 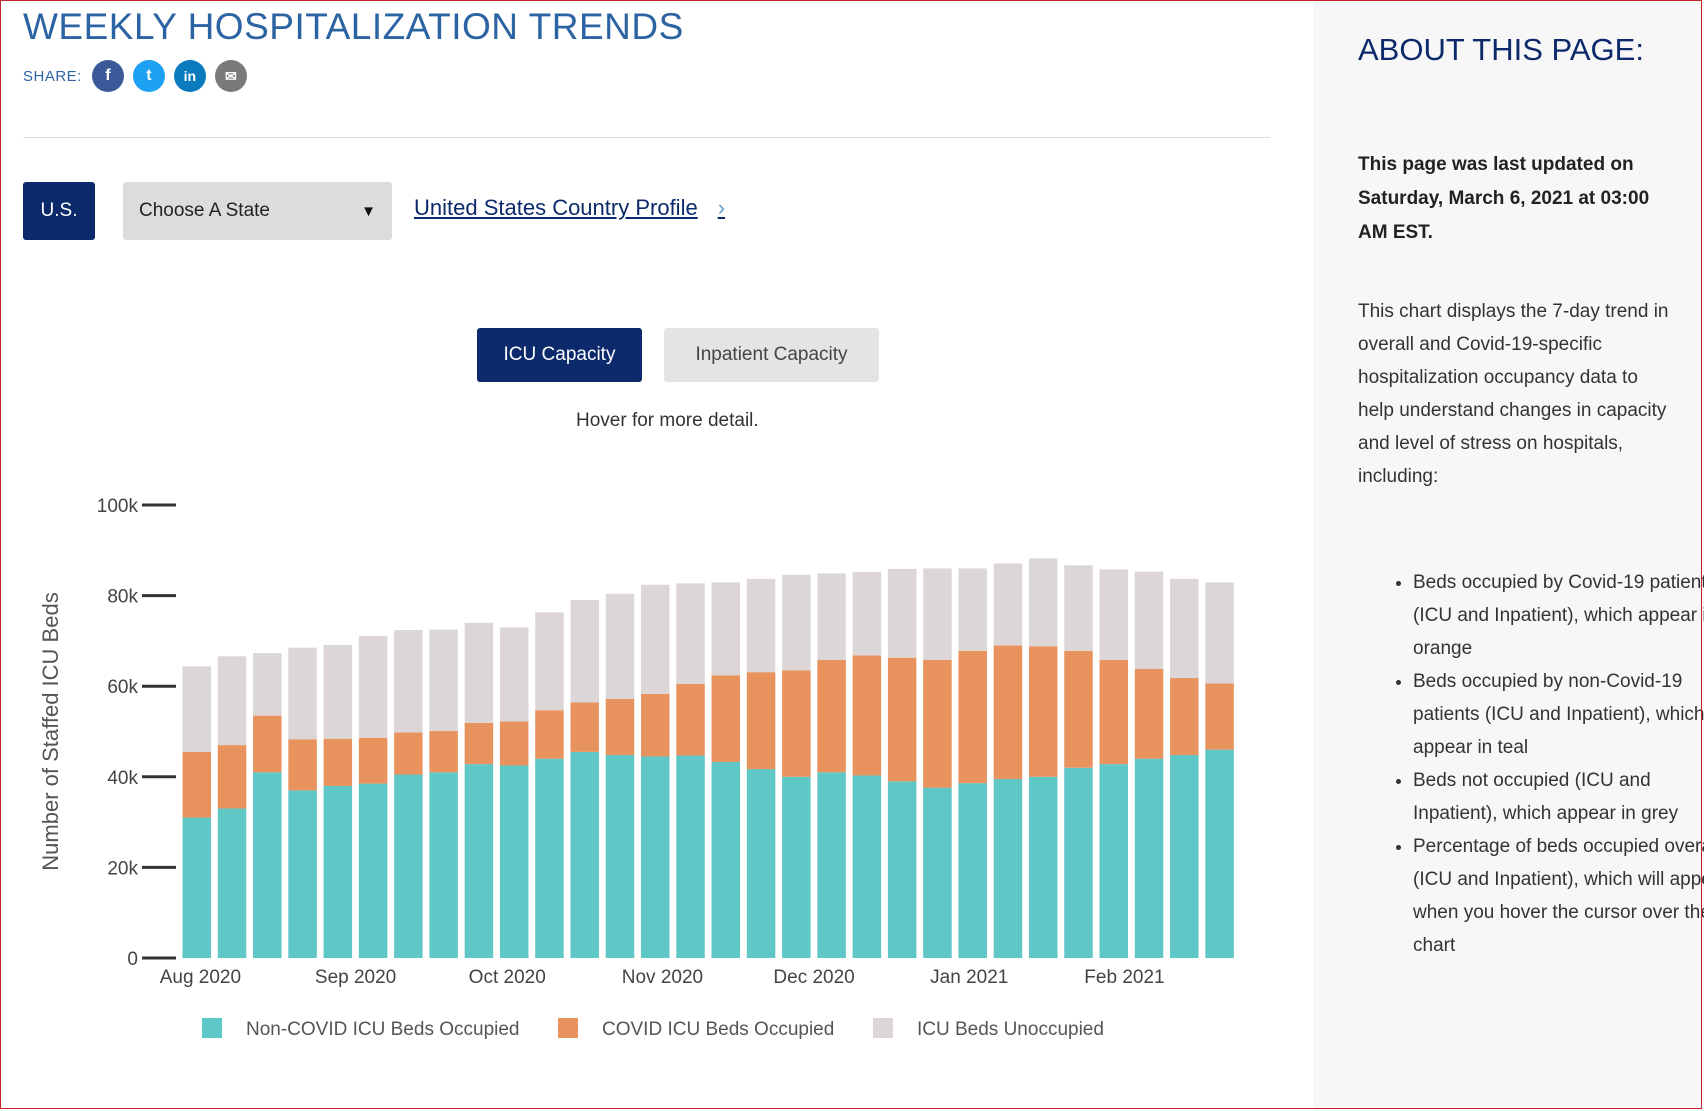 I want to click on x-tick-label: Oct 2020, so click(x=507, y=977).